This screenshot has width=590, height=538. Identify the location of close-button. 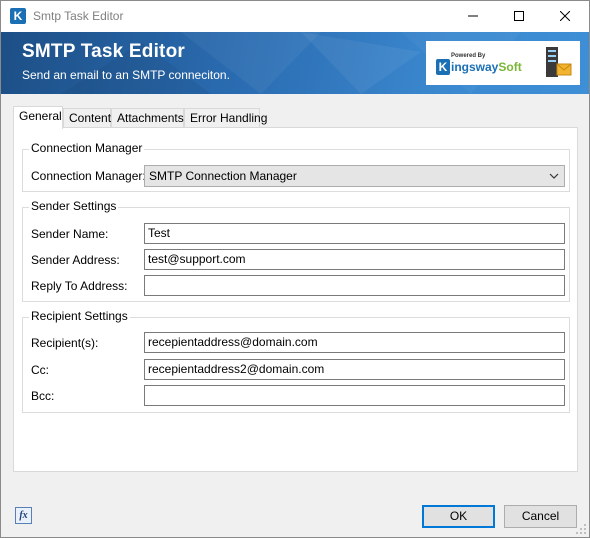
(565, 16).